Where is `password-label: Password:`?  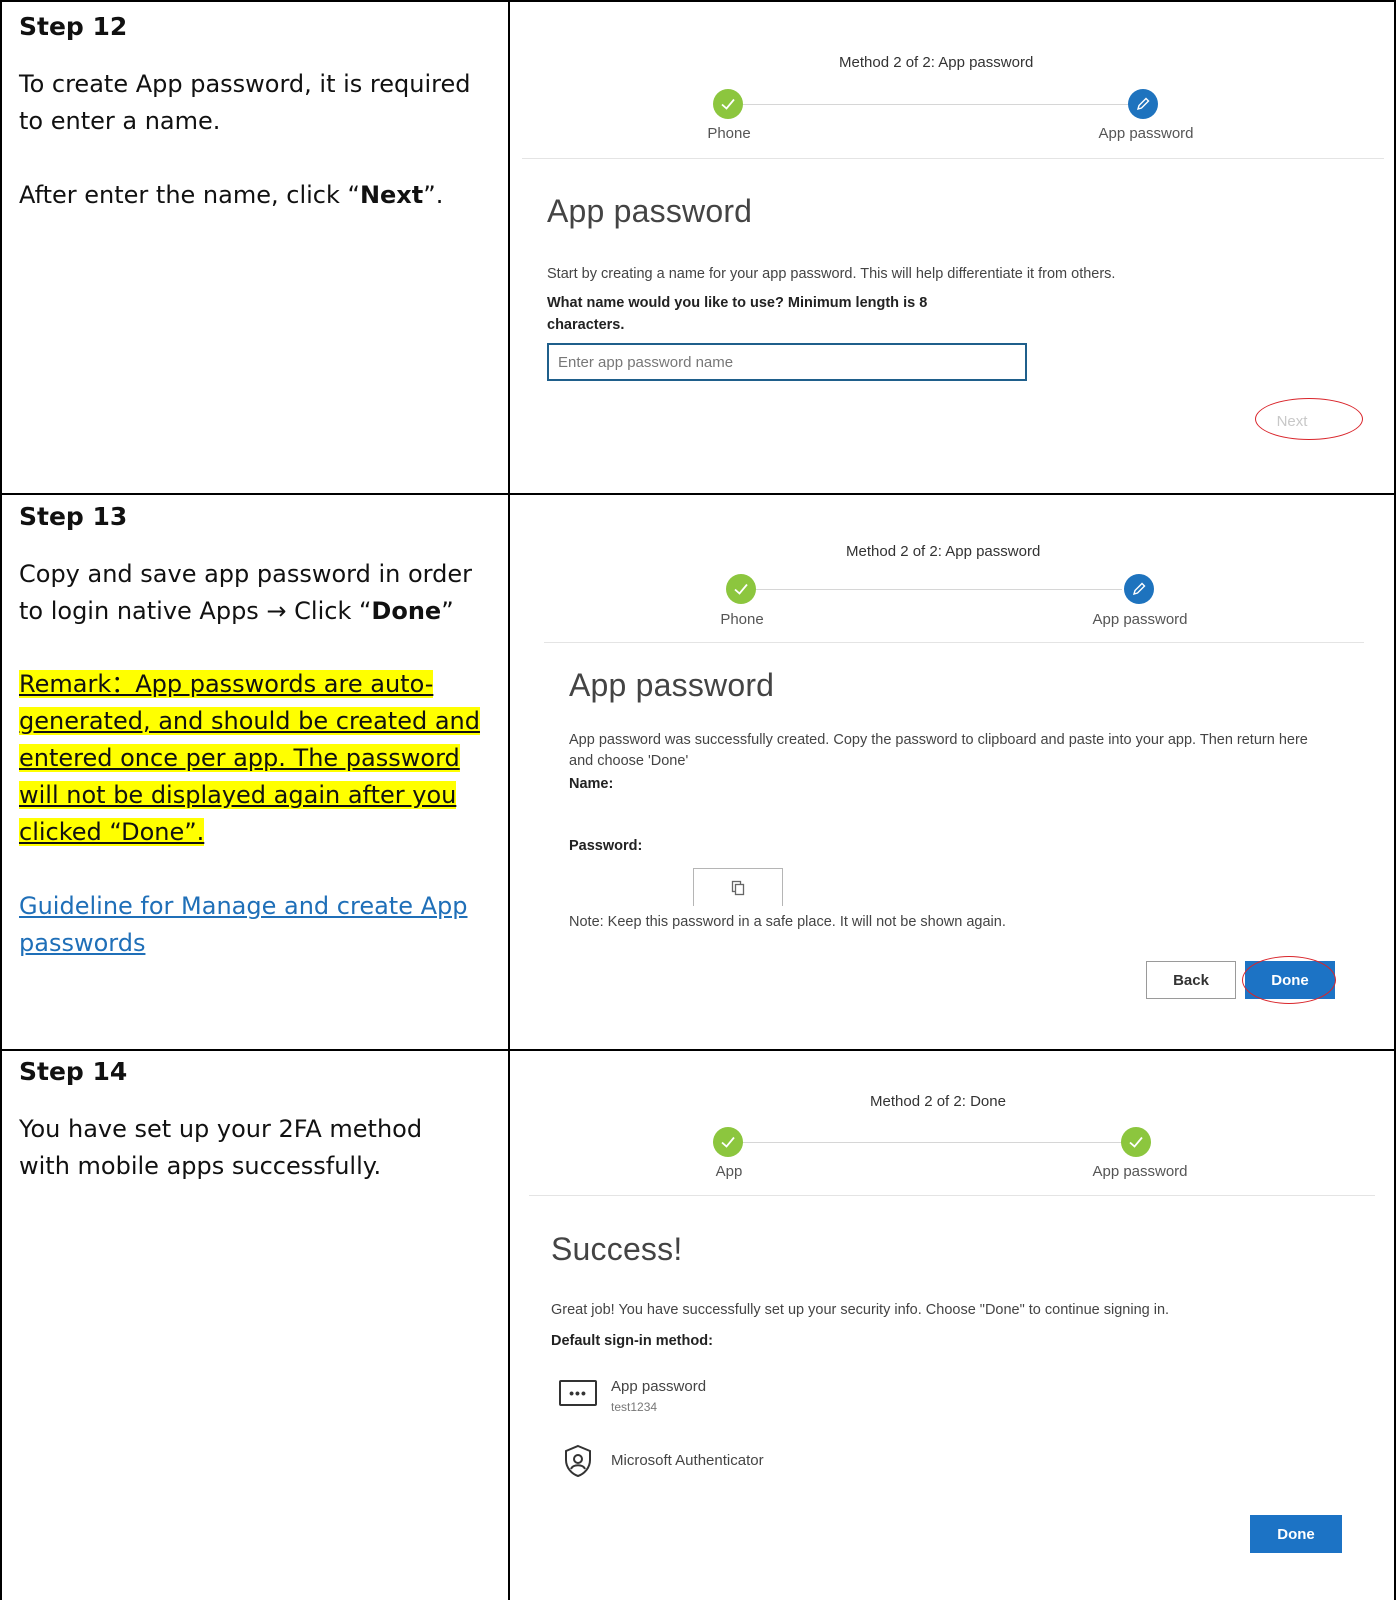 password-label: Password: is located at coordinates (606, 846).